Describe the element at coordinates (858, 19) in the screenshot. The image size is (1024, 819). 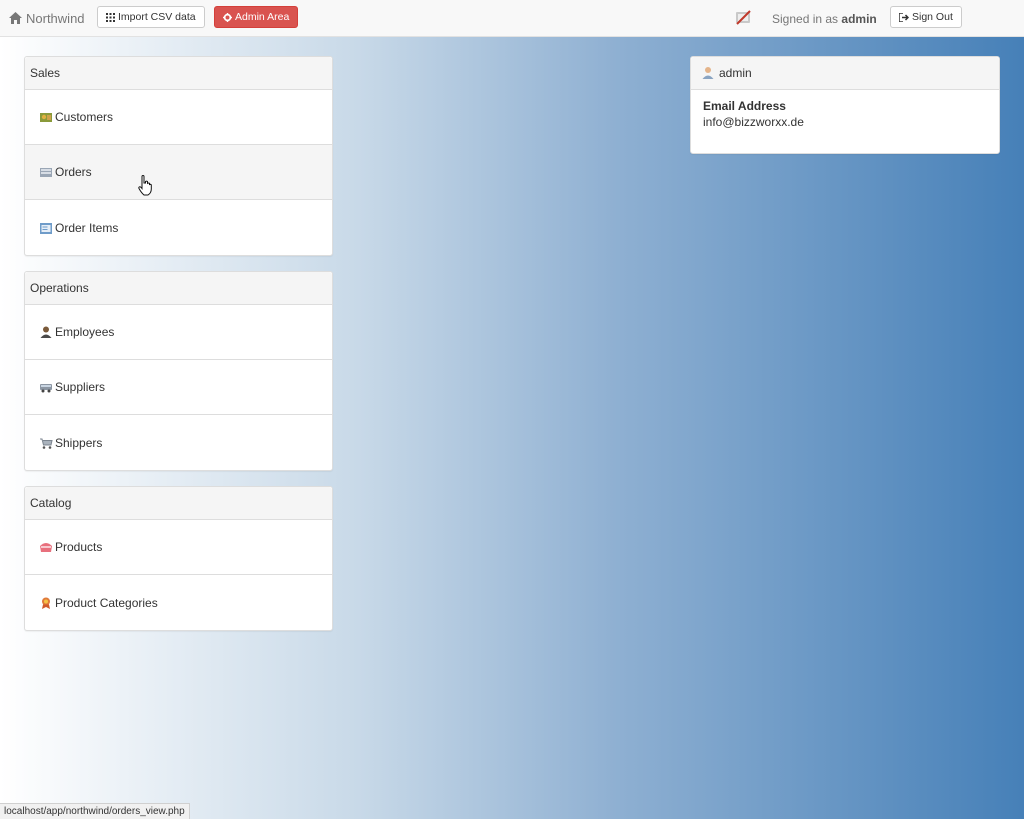
I see `signed-in-username: admin` at that location.